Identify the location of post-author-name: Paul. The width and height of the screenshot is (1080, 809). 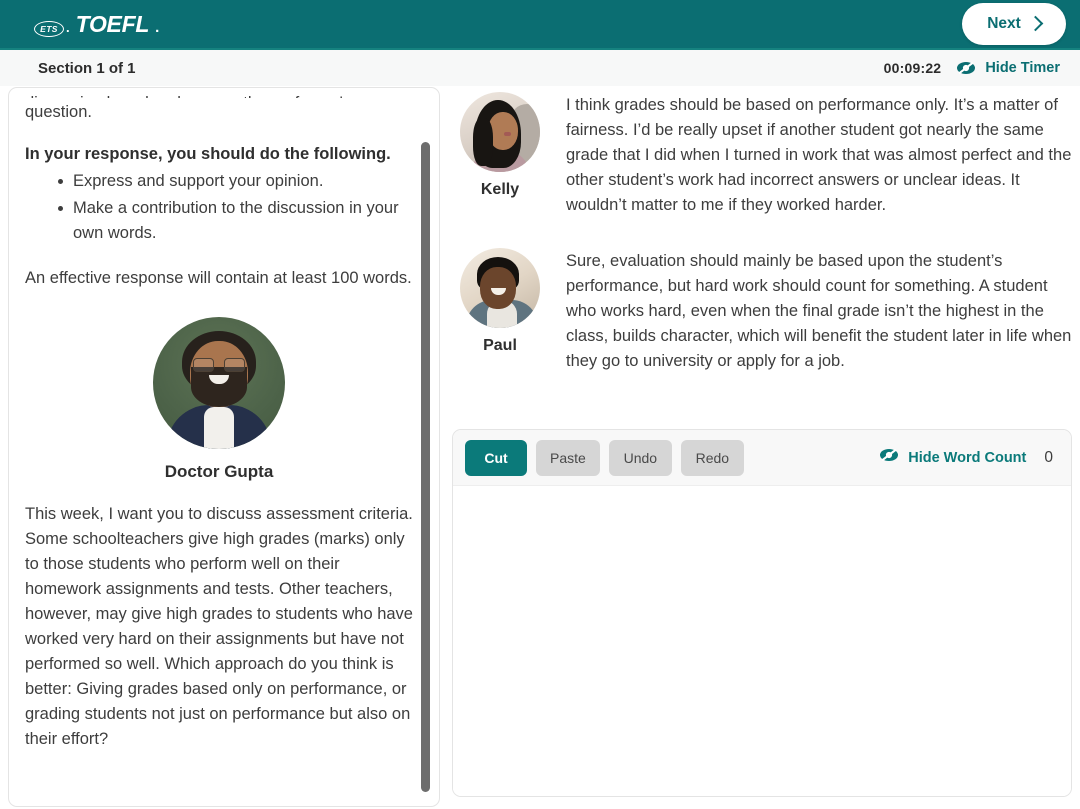
(500, 345).